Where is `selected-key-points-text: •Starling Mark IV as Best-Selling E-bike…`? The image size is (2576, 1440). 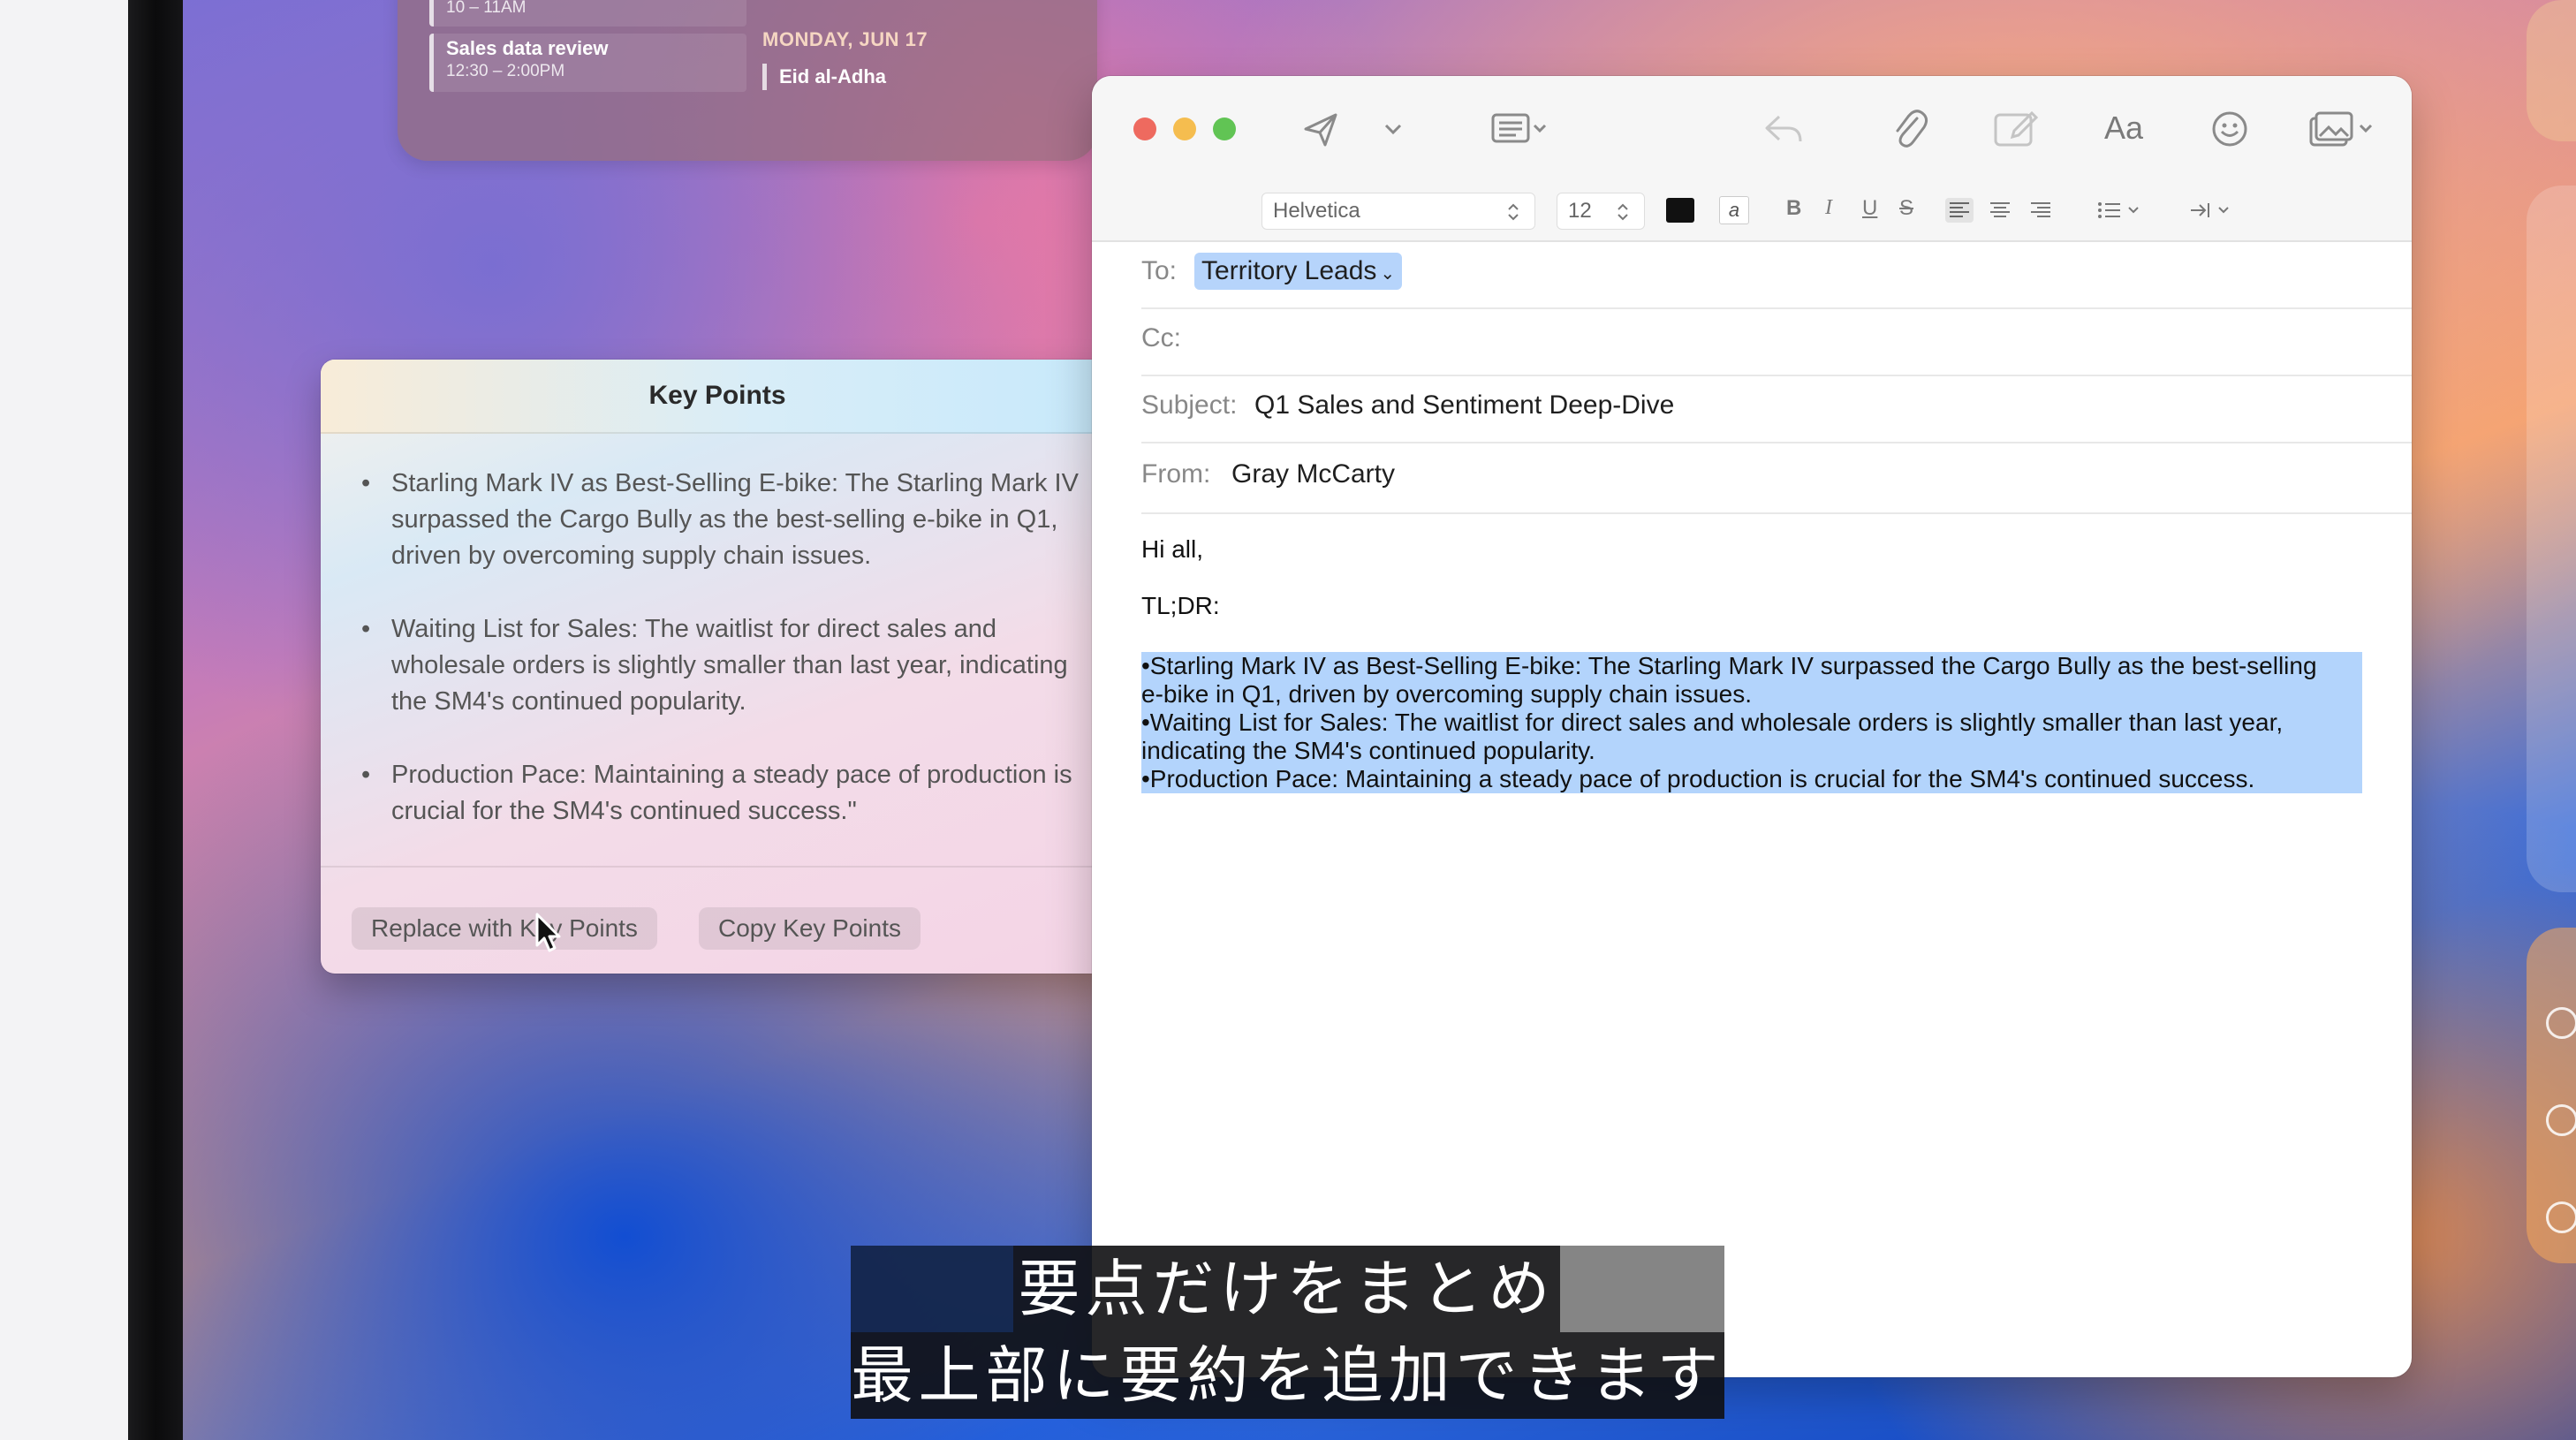
selected-key-points-text: •Starling Mark IV as Best-Selling E-bike… is located at coordinates (1752, 722).